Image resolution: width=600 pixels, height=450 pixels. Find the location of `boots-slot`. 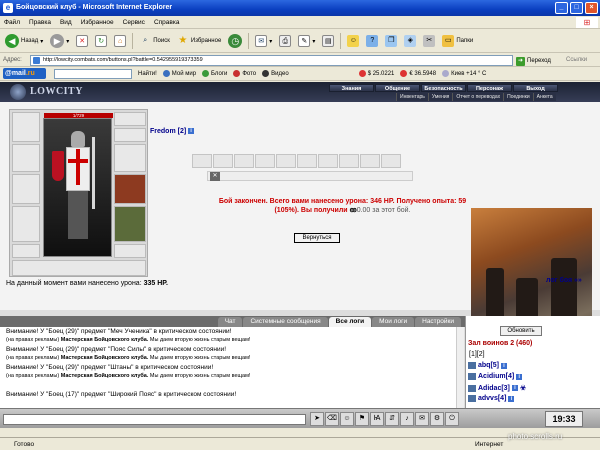

boots-slot is located at coordinates (130, 251).